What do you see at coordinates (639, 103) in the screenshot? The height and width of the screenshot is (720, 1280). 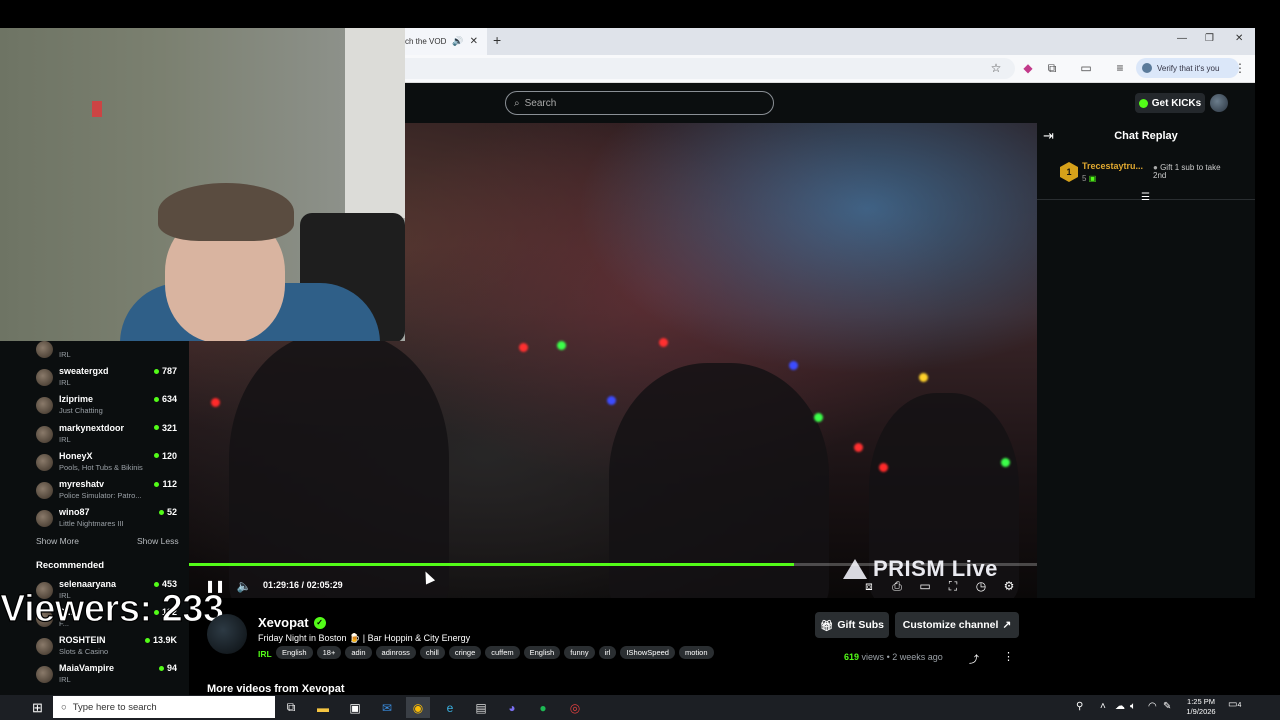 I see `search-input: ⌕ Search` at bounding box center [639, 103].